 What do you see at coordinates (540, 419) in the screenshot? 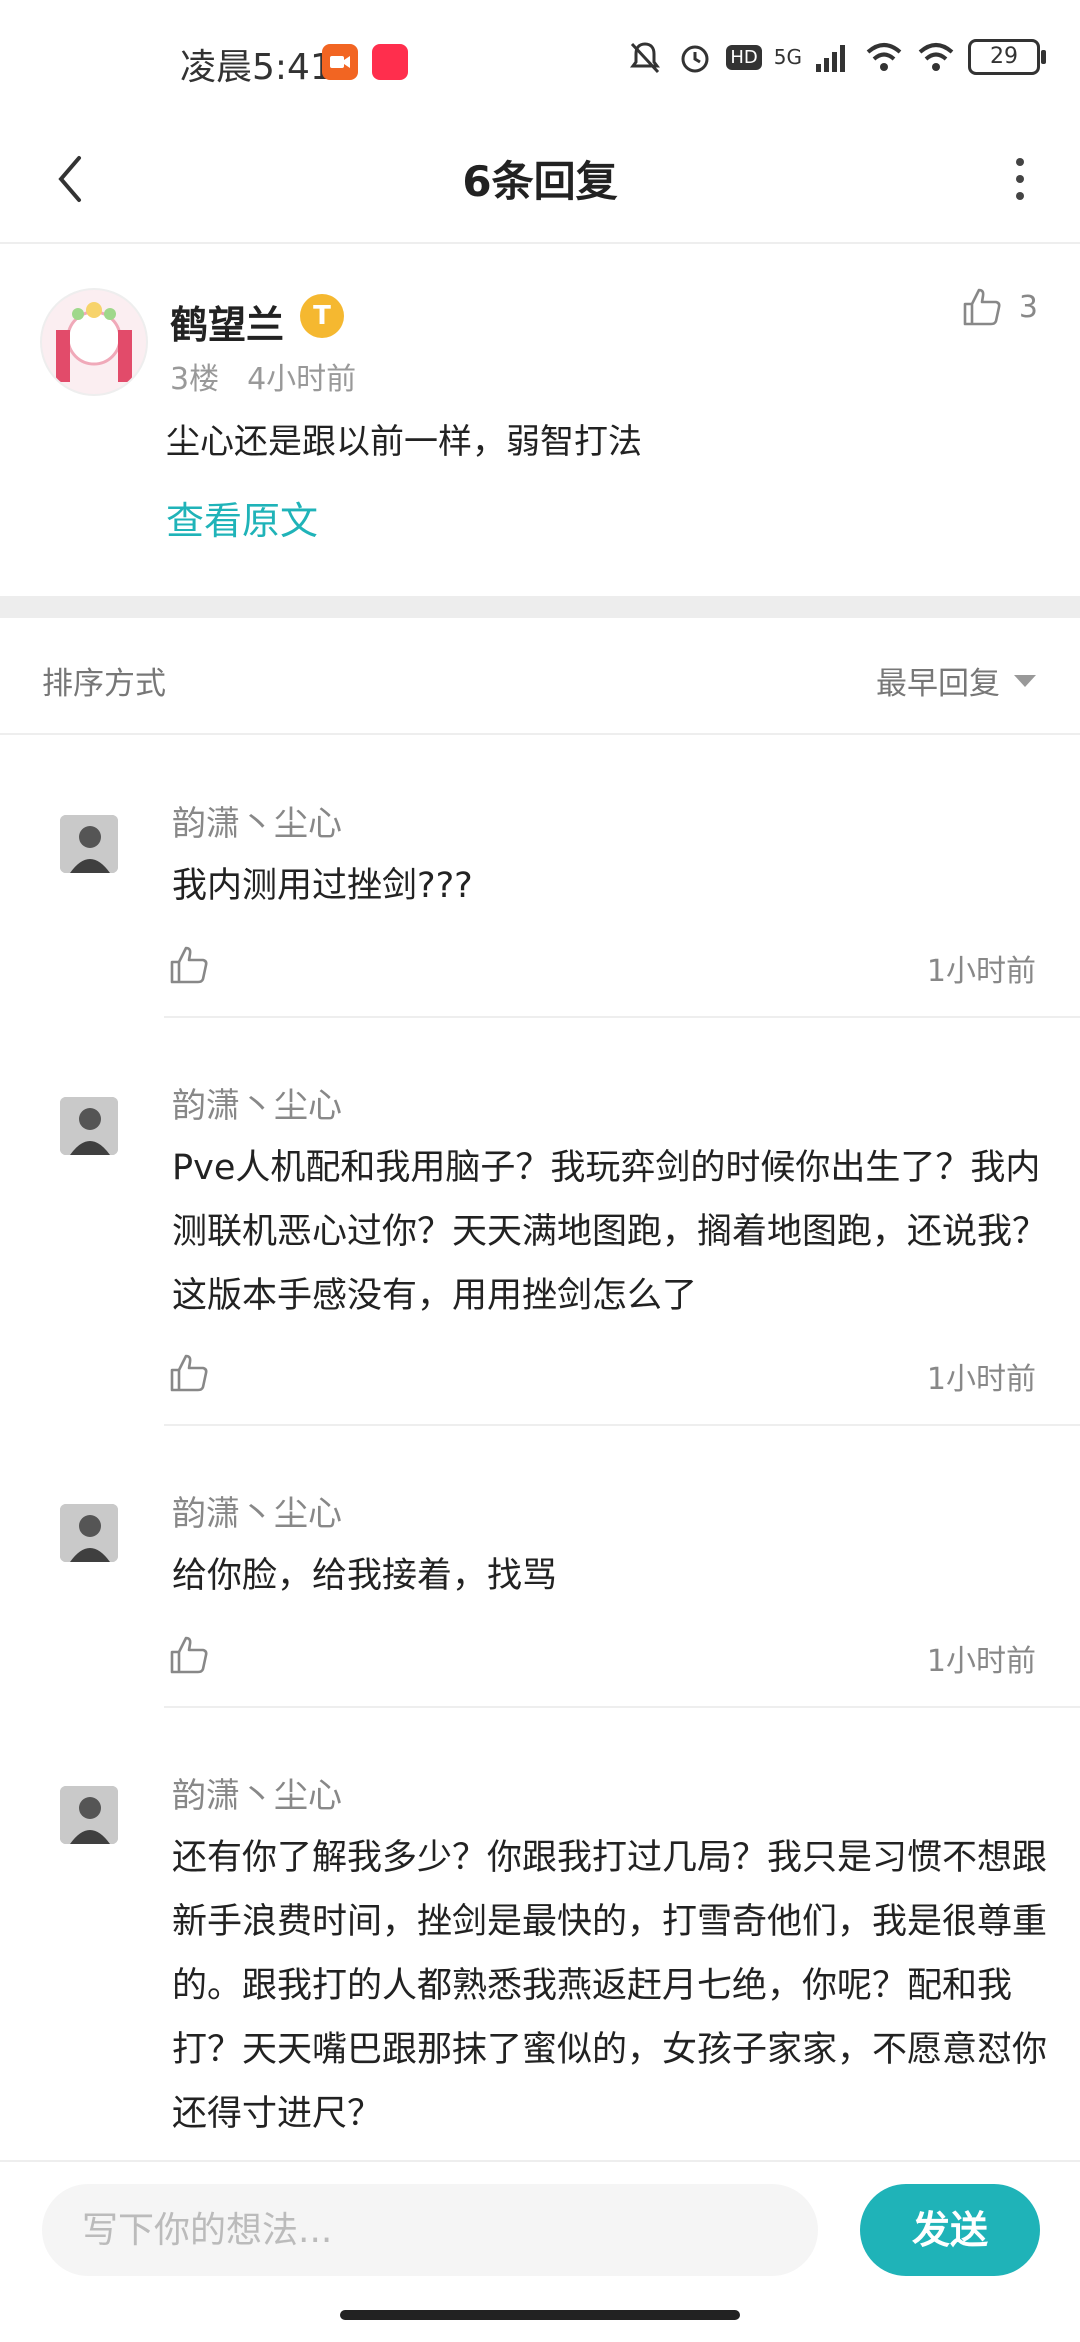
I see `main-comment: 鹤望兰 T 3楼 4小时前 3 尘心还是跟以前一样，弱智打法 查看原文` at bounding box center [540, 419].